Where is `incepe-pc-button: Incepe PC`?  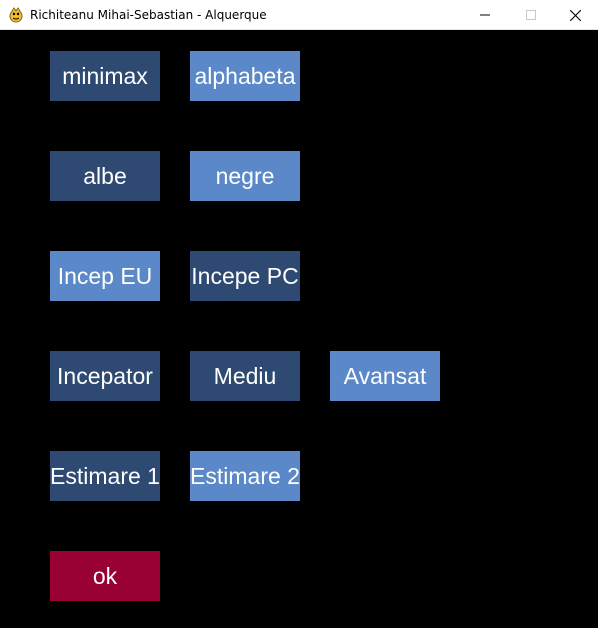 incepe-pc-button: Incepe PC is located at coordinates (245, 276).